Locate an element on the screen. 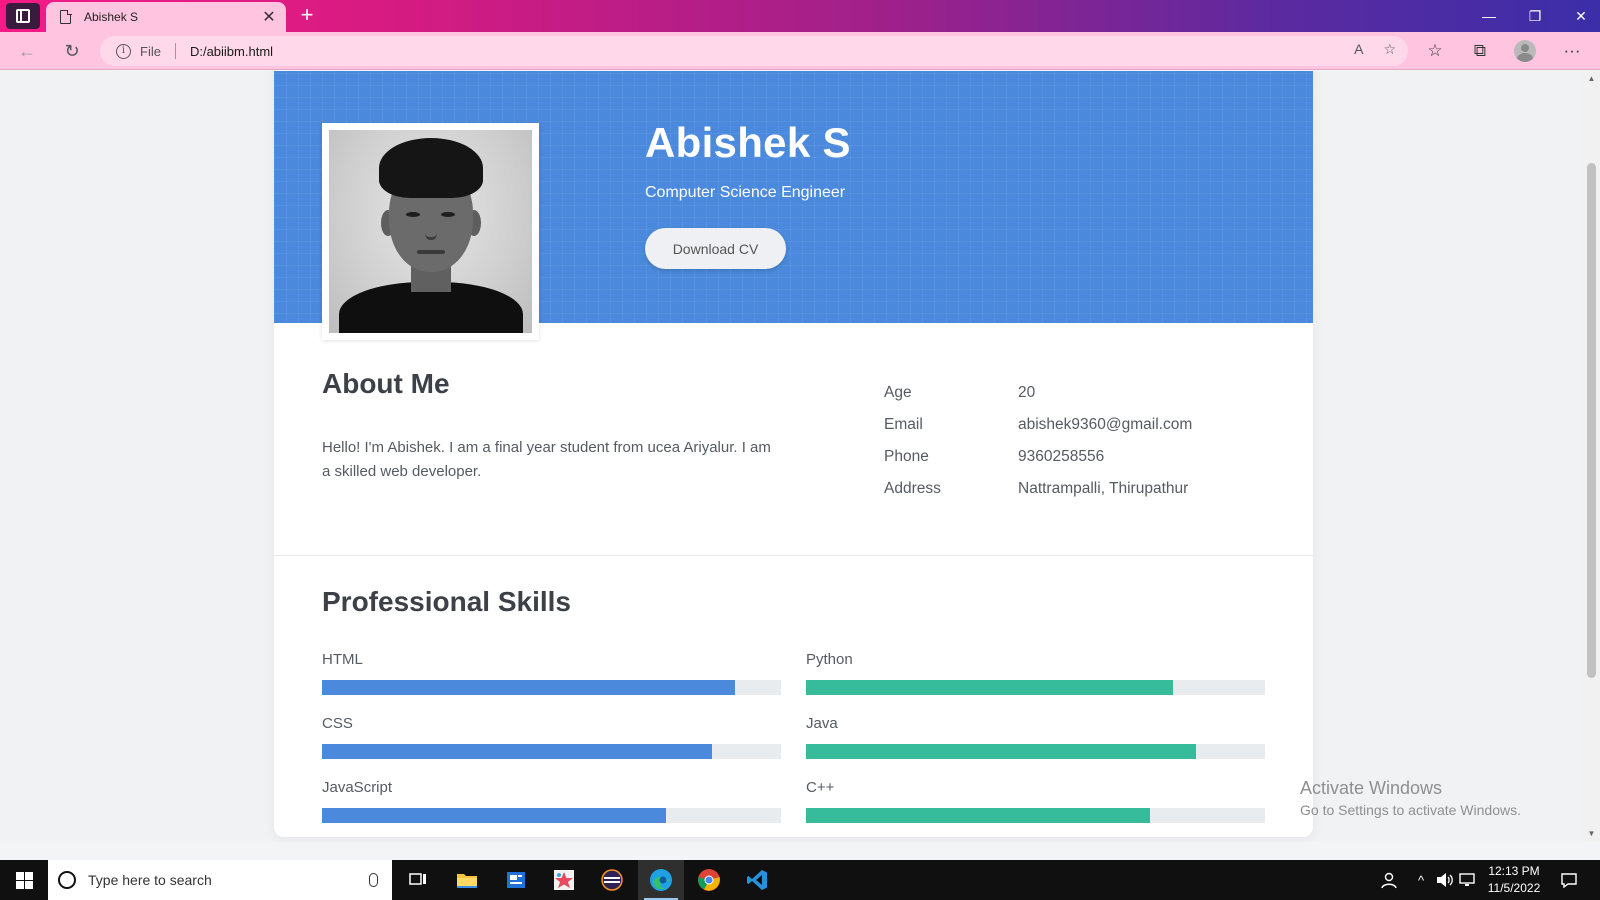 This screenshot has width=1600, height=900. skill-label: Python is located at coordinates (829, 659).